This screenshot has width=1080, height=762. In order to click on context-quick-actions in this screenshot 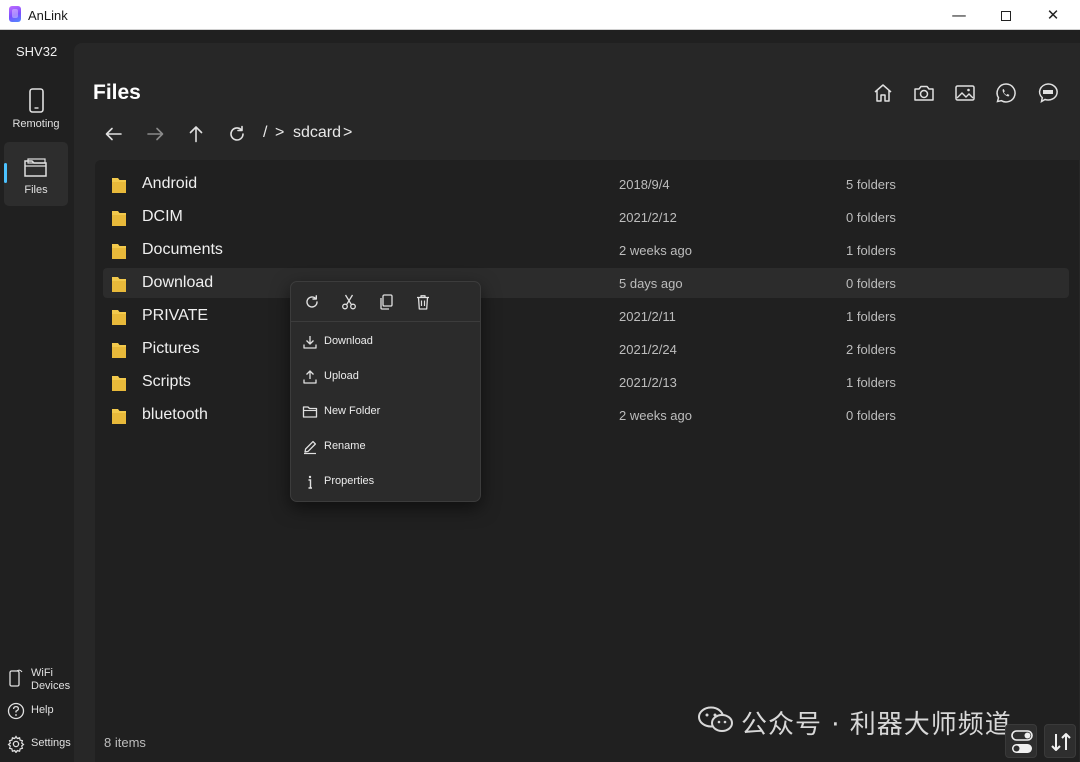, I will do `click(385, 302)`.